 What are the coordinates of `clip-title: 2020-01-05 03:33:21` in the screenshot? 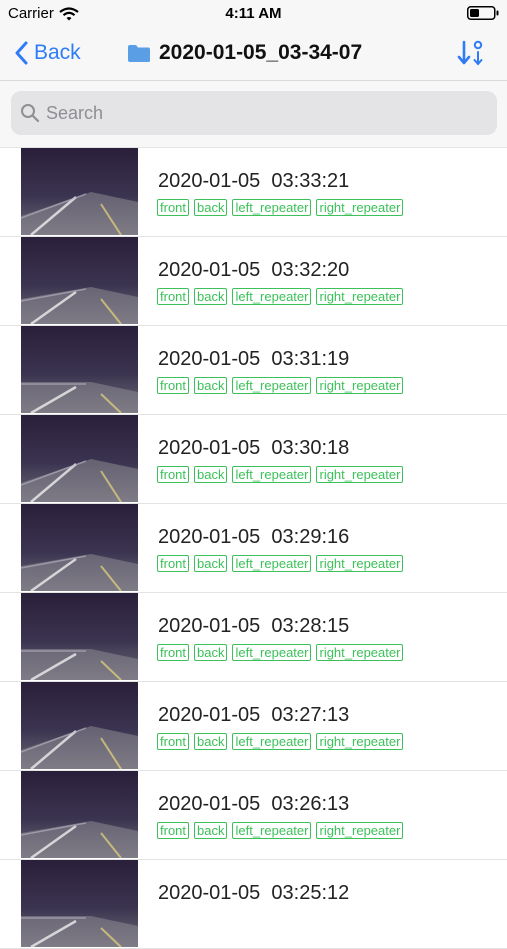 It's located at (254, 181).